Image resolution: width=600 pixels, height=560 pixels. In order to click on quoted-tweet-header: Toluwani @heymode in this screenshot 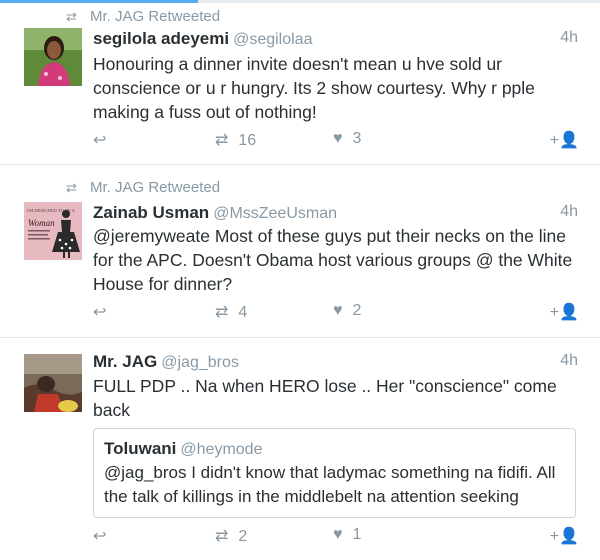, I will do `click(183, 449)`.